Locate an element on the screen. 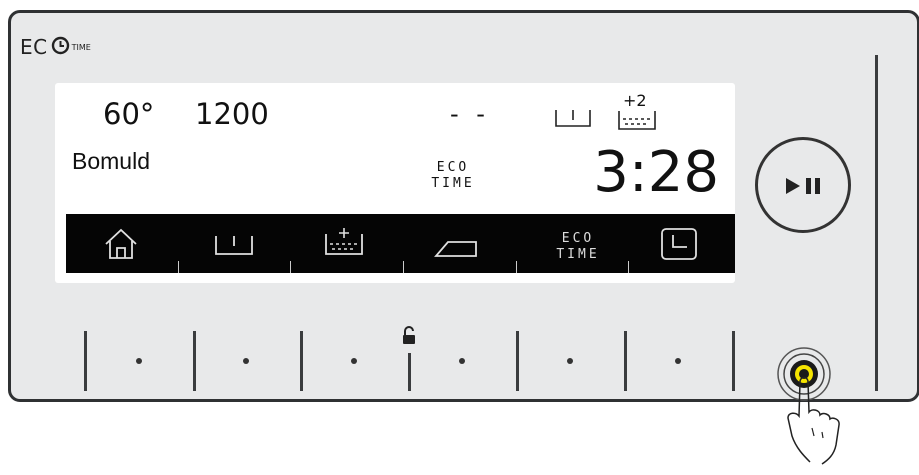 This screenshot has height=475, width=919. ecotime-brand-logo: EC TIME is located at coordinates (55, 47).